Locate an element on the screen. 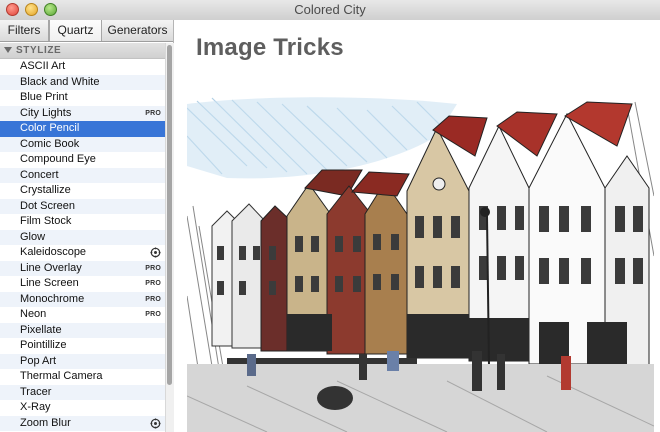 This screenshot has width=660, height=432. section-label: STYLIZE is located at coordinates (39, 50).